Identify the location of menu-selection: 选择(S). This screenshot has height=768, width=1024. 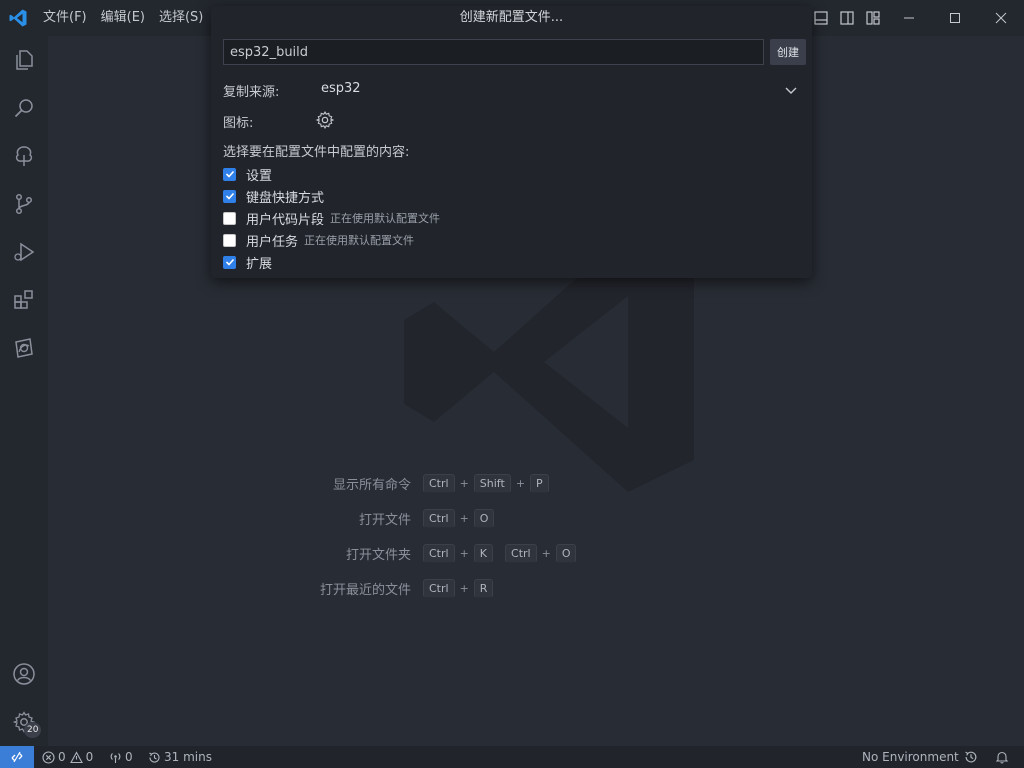
(181, 18).